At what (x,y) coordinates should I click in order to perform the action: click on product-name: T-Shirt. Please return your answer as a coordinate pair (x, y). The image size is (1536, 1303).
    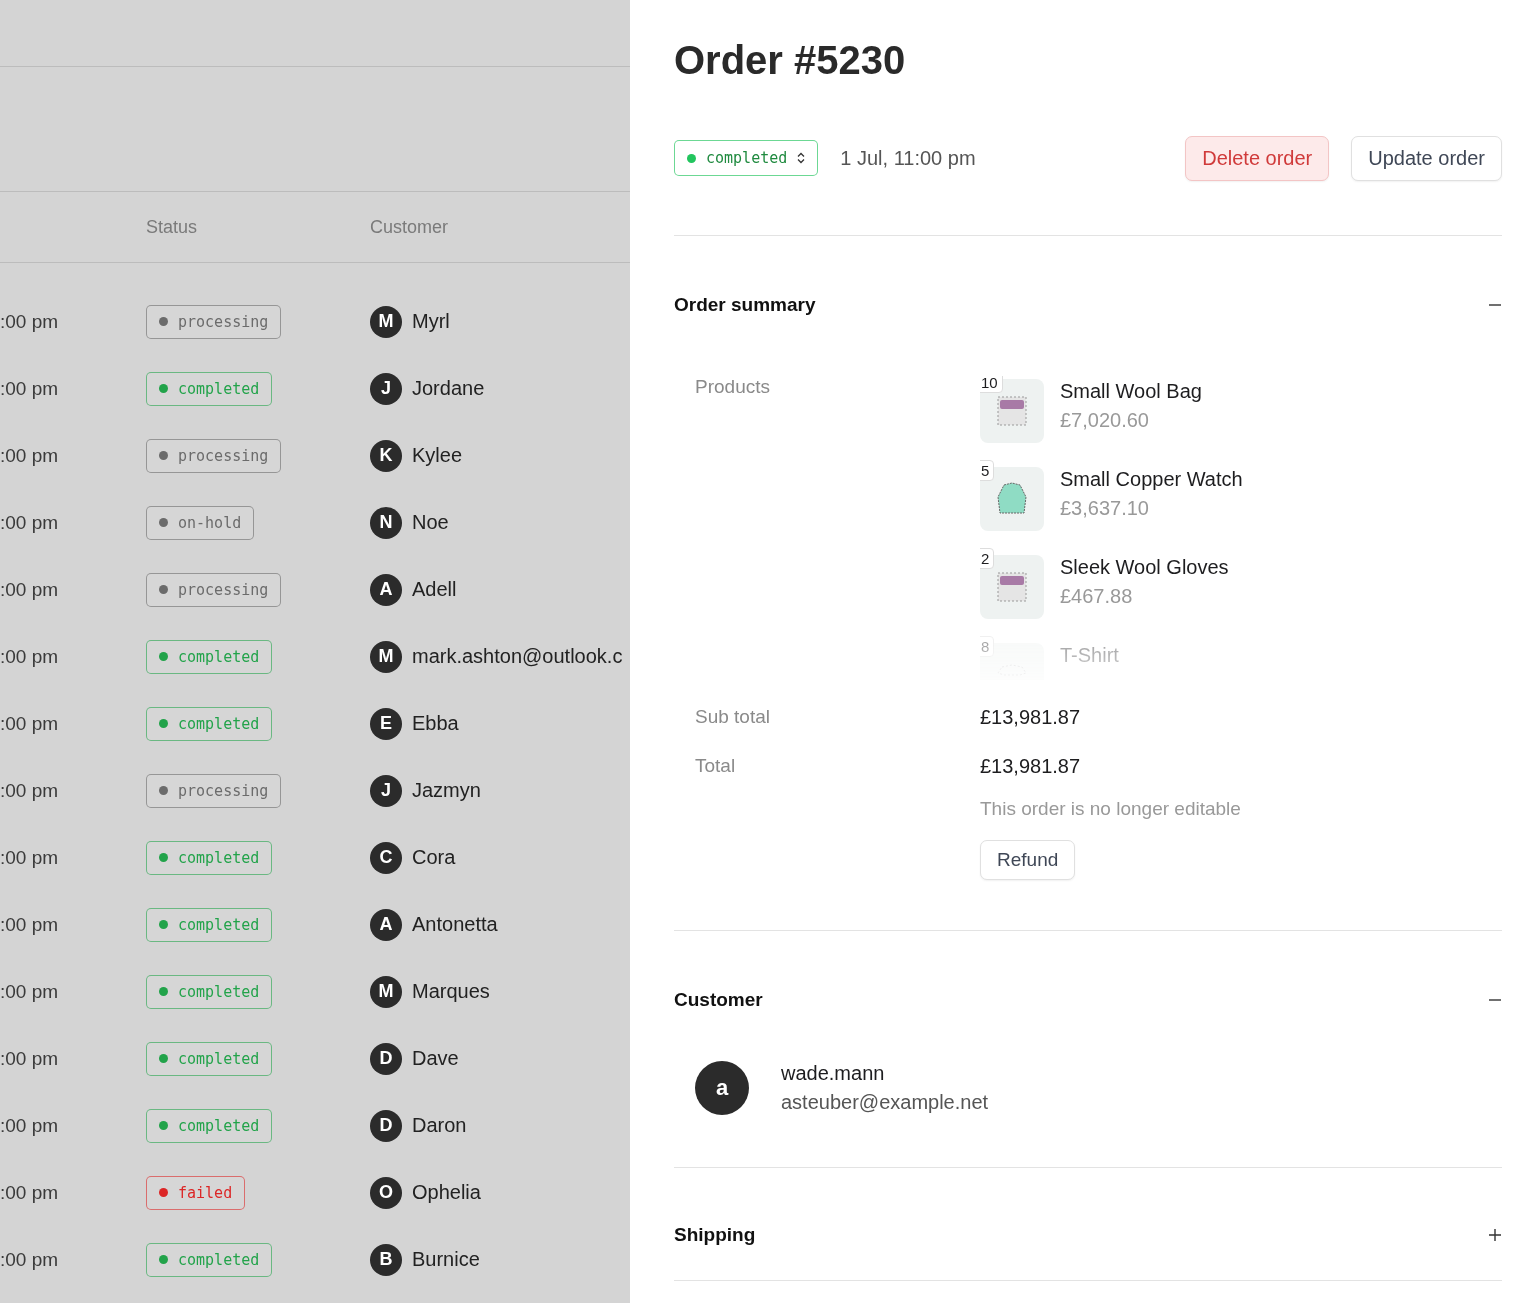
    Looking at the image, I should click on (1089, 655).